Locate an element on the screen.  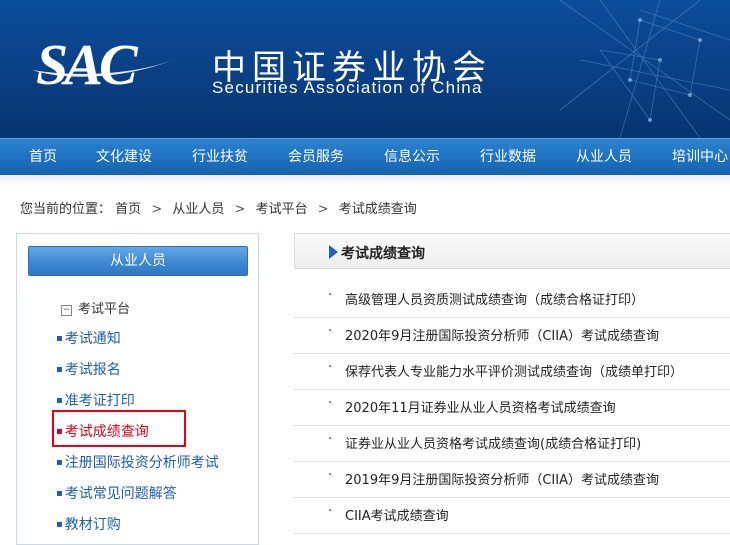
list-item: · 证券业从业人员资格考试成绩查询(成绩合格证打印) is located at coordinates (512, 443).